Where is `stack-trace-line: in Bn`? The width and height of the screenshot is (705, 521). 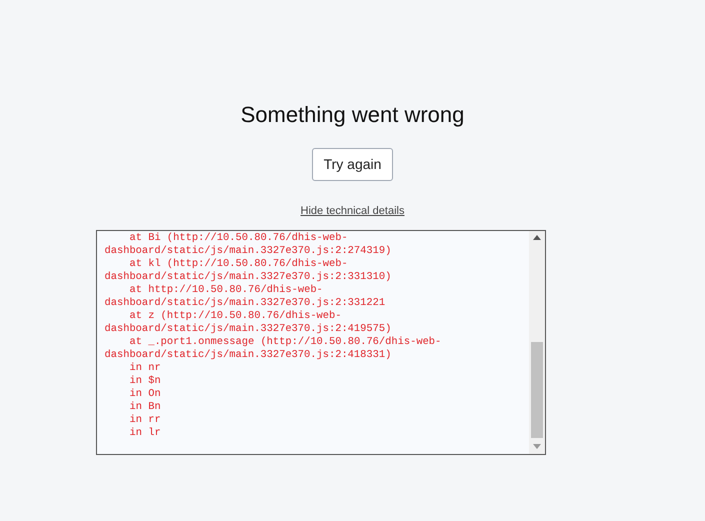 stack-trace-line: in Bn is located at coordinates (145, 407).